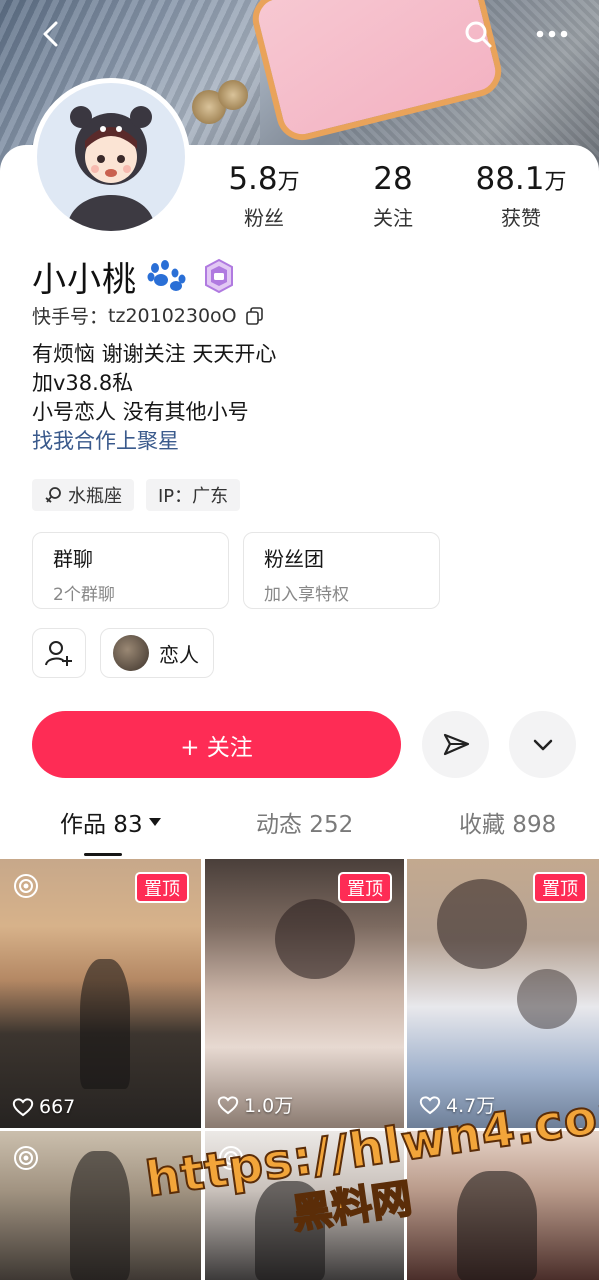 The height and width of the screenshot is (1280, 599). What do you see at coordinates (136, 495) in the screenshot?
I see `profile-tags: 水瓶座 IP：广东` at bounding box center [136, 495].